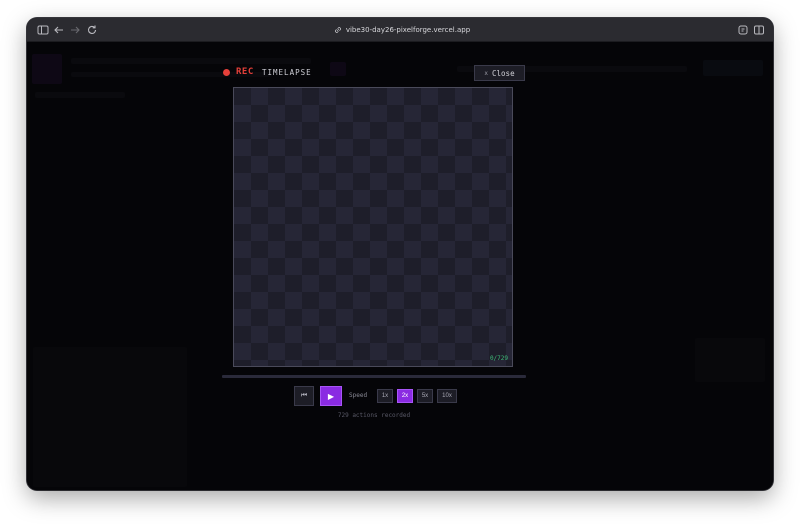  I want to click on link-icon, so click(338, 30).